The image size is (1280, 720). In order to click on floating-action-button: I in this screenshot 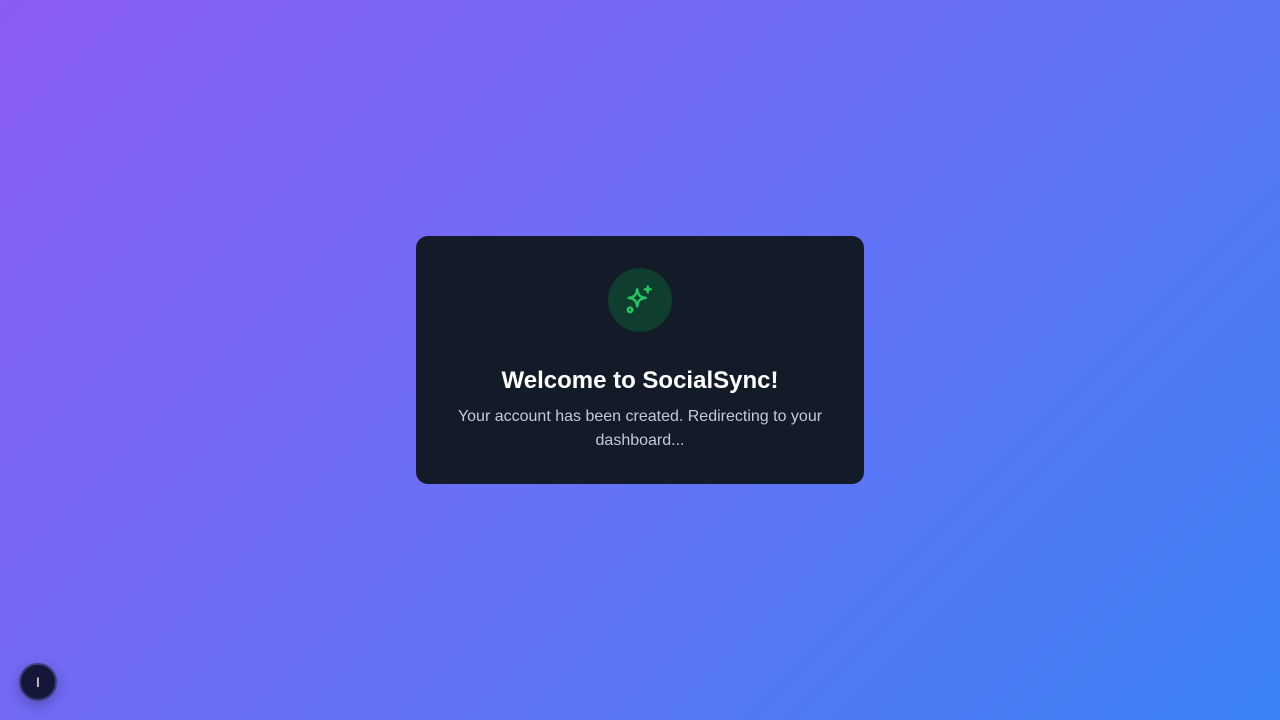, I will do `click(38, 682)`.